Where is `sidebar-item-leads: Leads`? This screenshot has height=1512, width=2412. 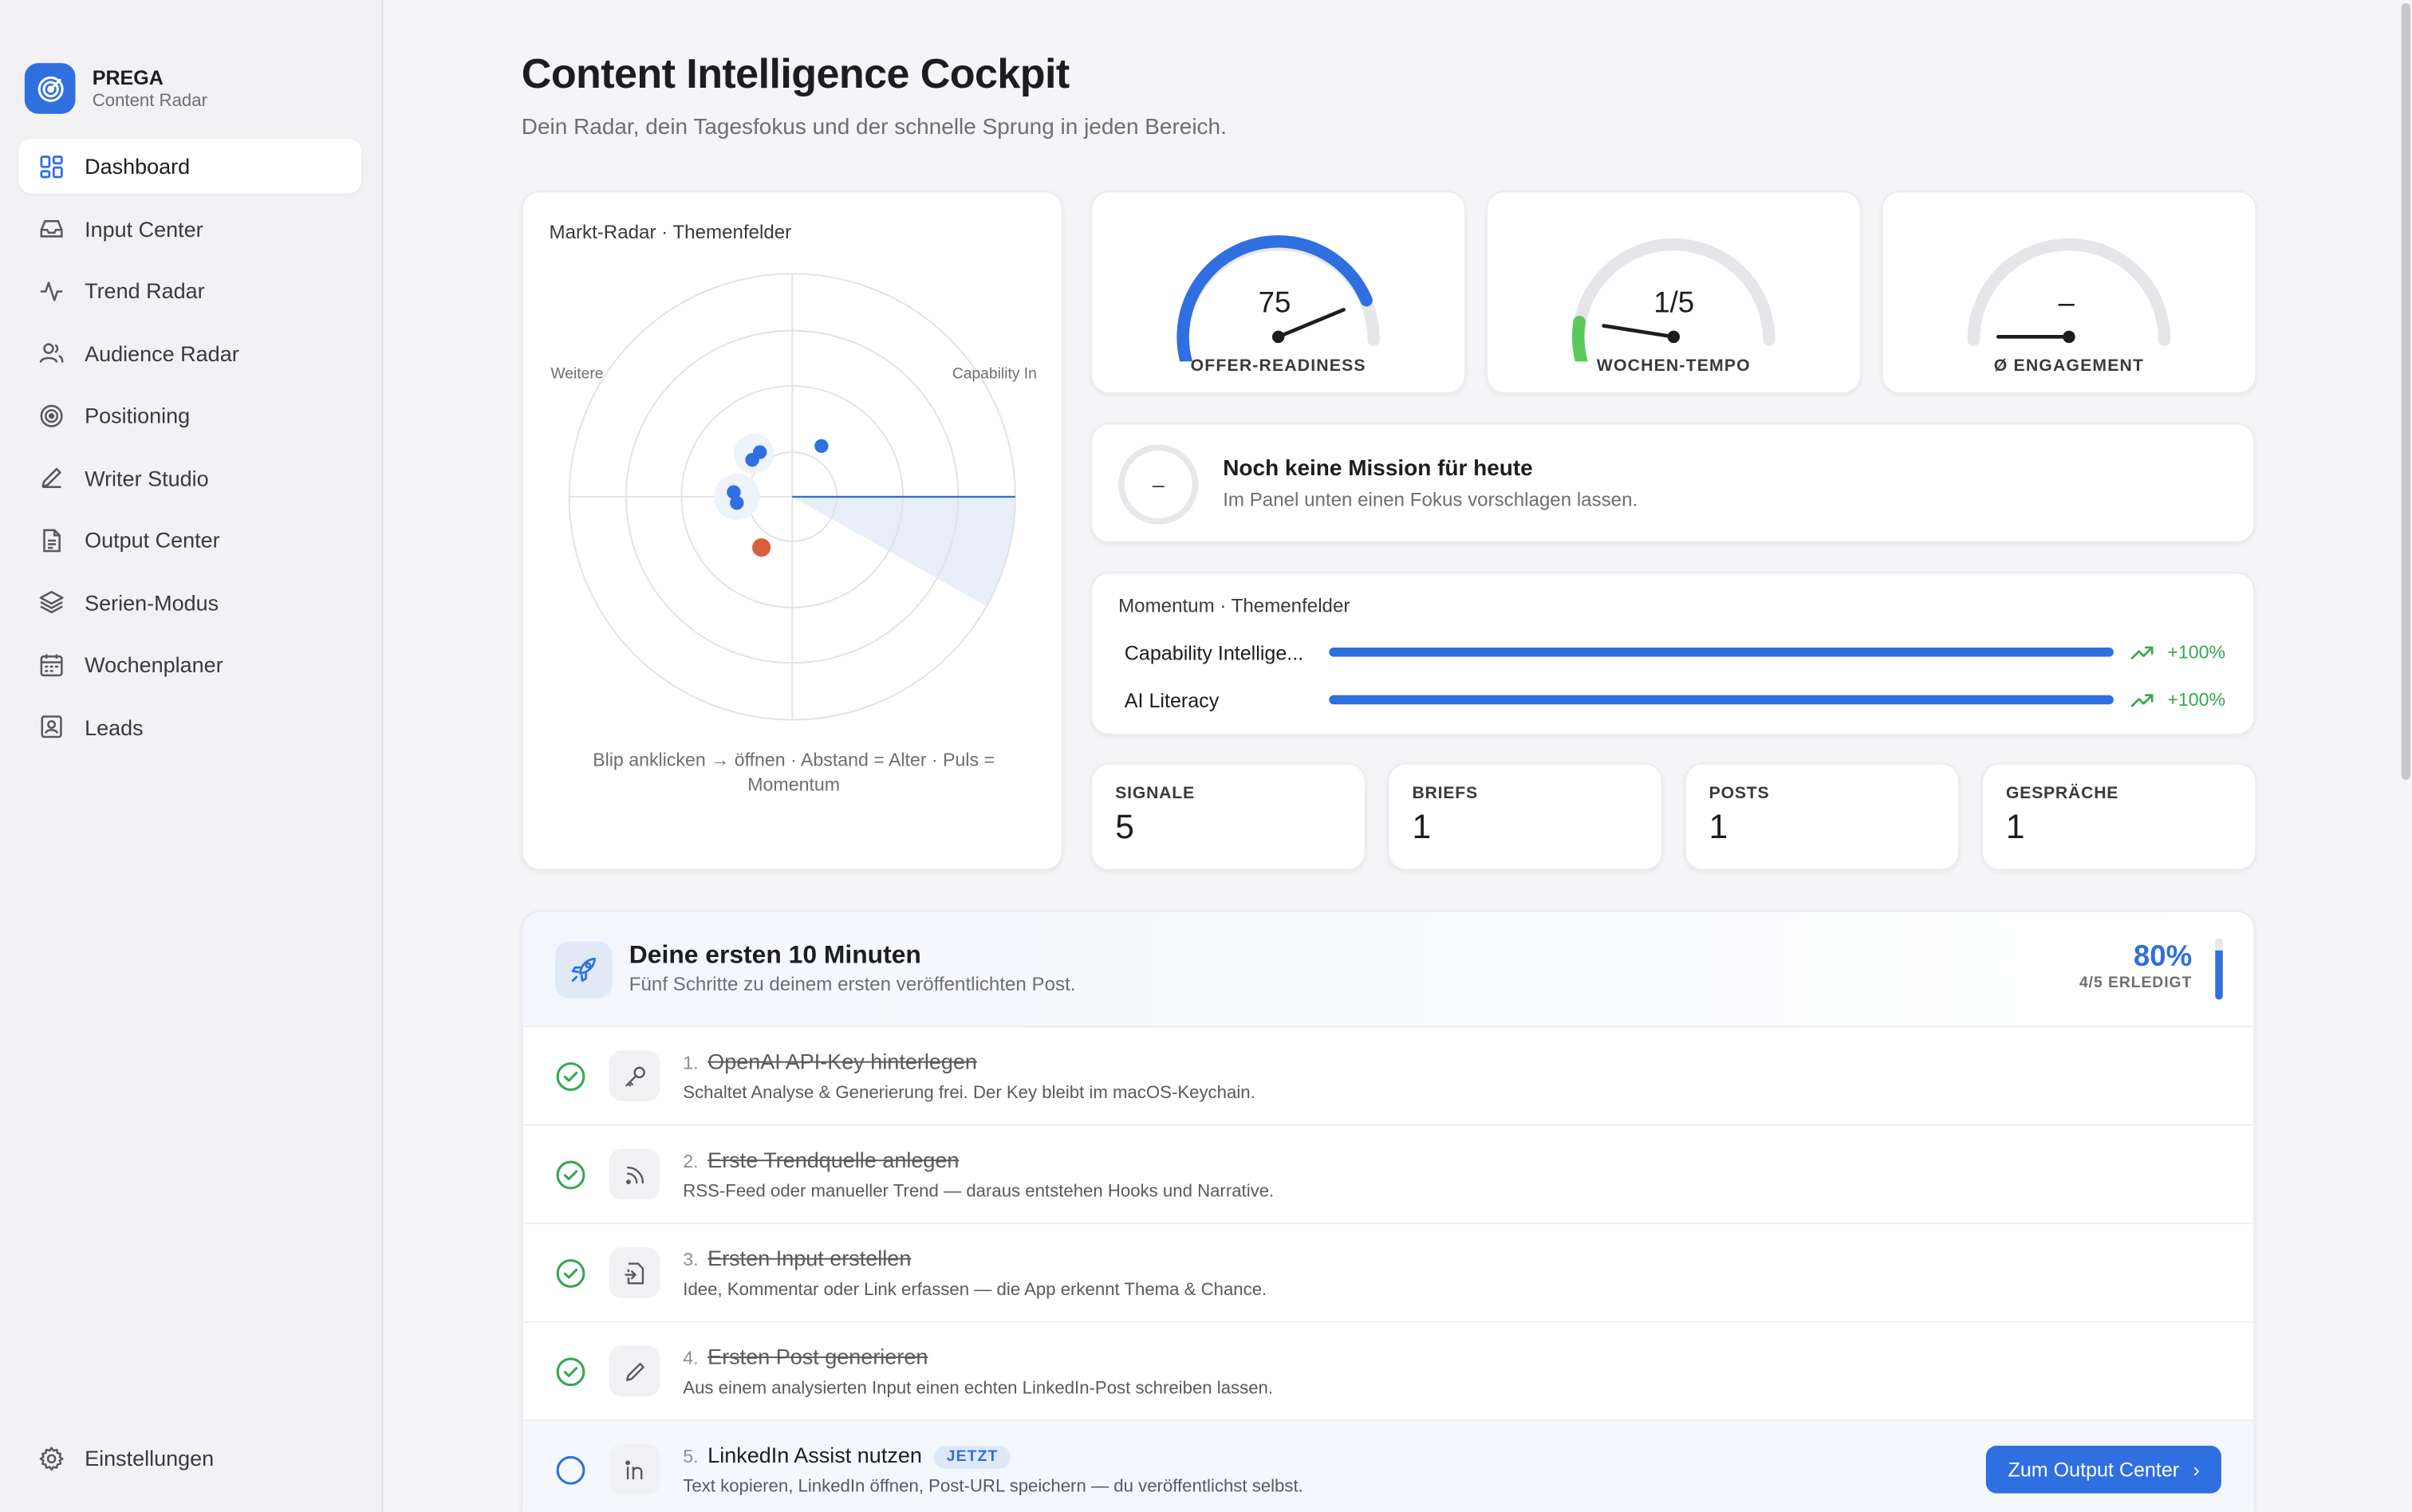
sidebar-item-leads: Leads is located at coordinates (190, 726).